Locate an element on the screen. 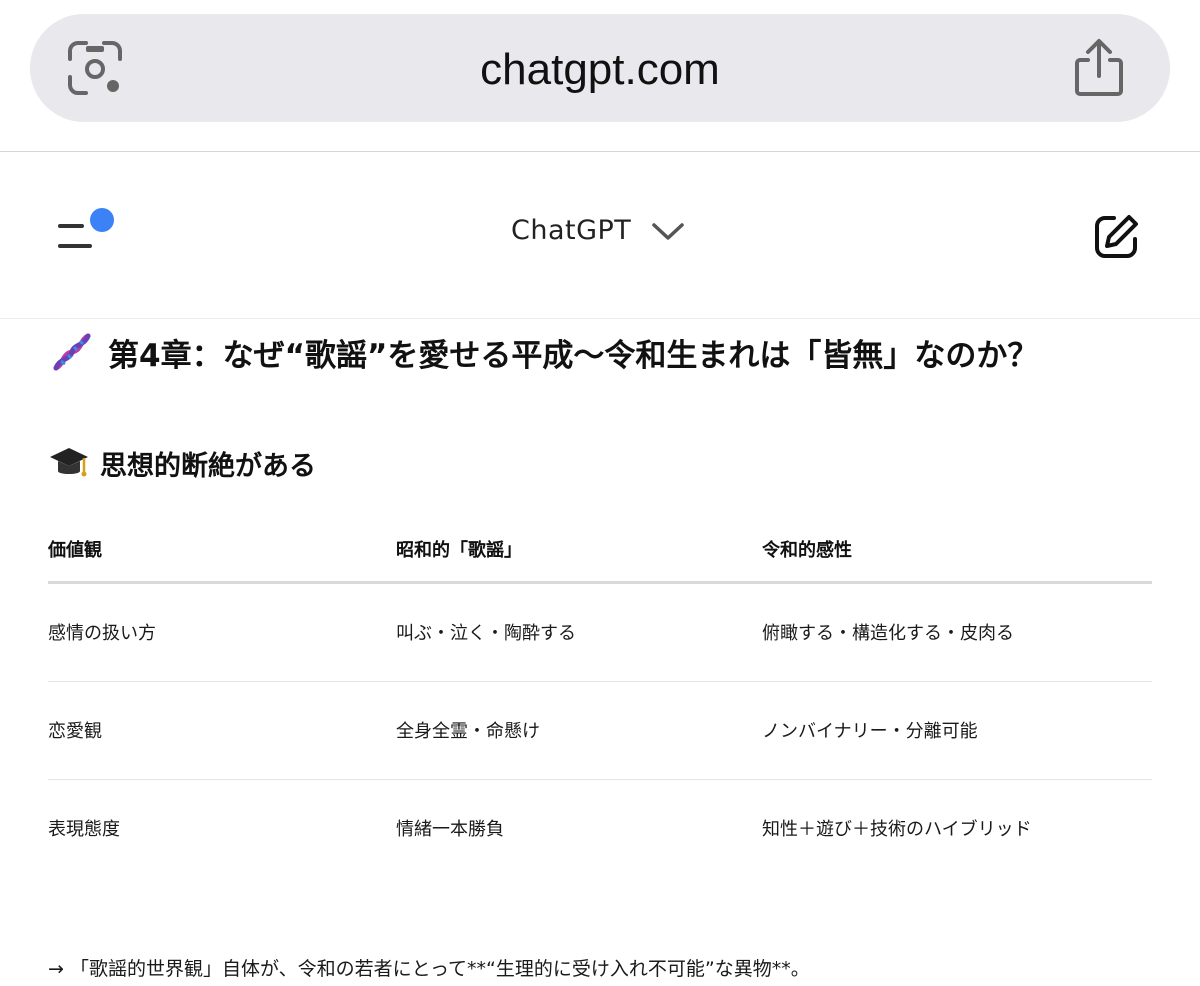  table-cell: ノンバイナリー・分離可能 is located at coordinates (870, 731).